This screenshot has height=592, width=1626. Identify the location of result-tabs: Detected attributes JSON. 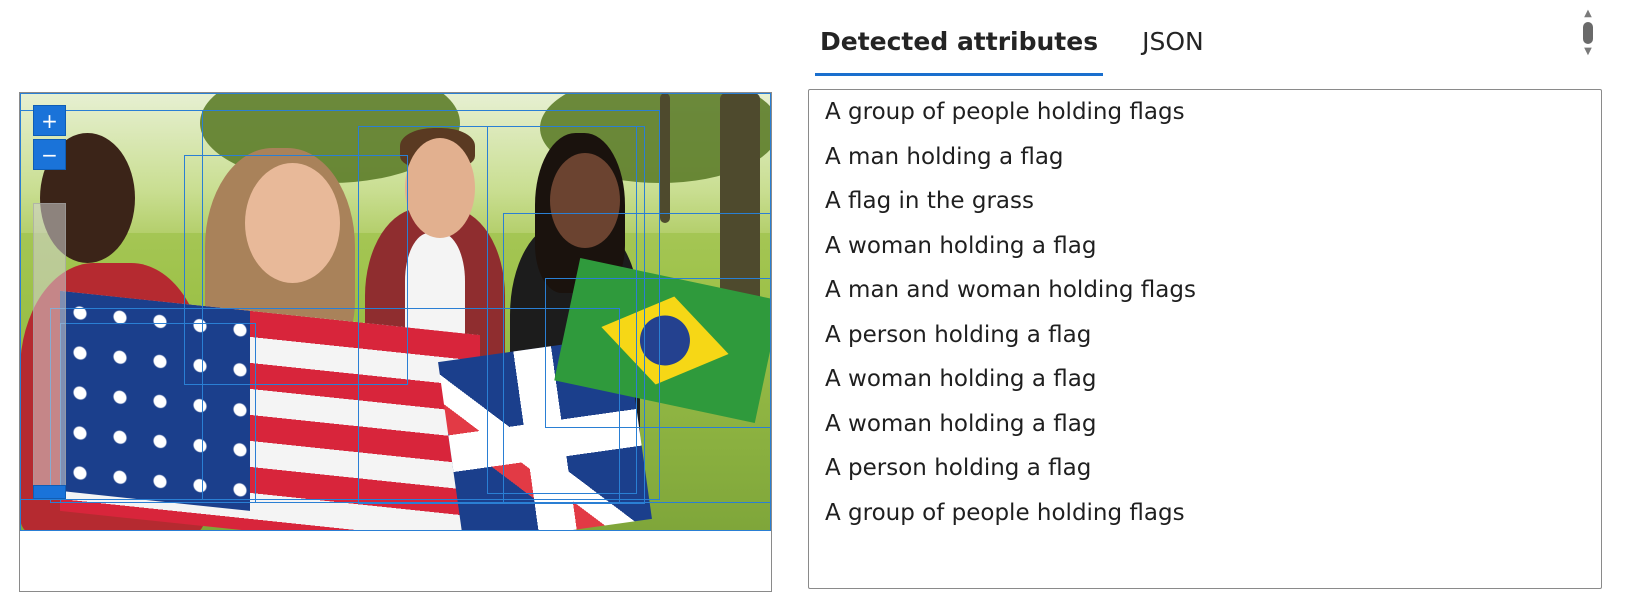
(1012, 47).